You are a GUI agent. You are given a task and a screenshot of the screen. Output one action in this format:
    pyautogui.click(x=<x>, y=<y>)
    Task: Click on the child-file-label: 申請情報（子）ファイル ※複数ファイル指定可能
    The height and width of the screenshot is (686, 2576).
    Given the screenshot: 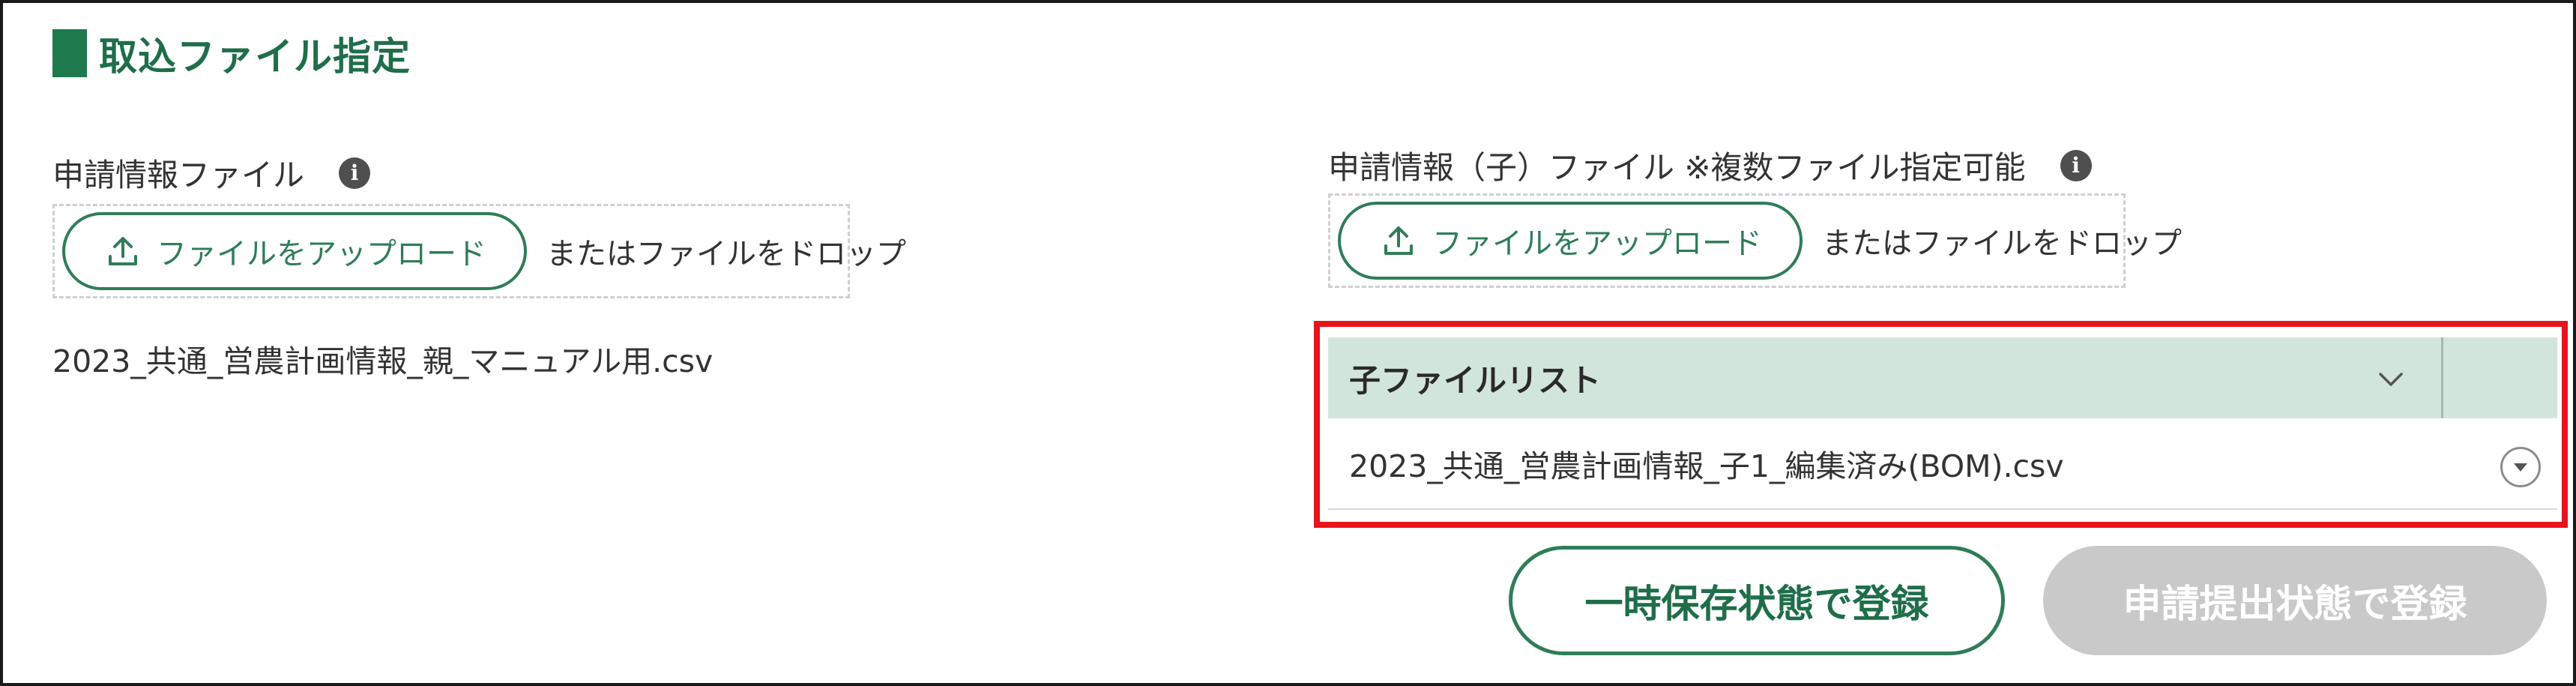 What is the action you would take?
    pyautogui.click(x=1677, y=167)
    